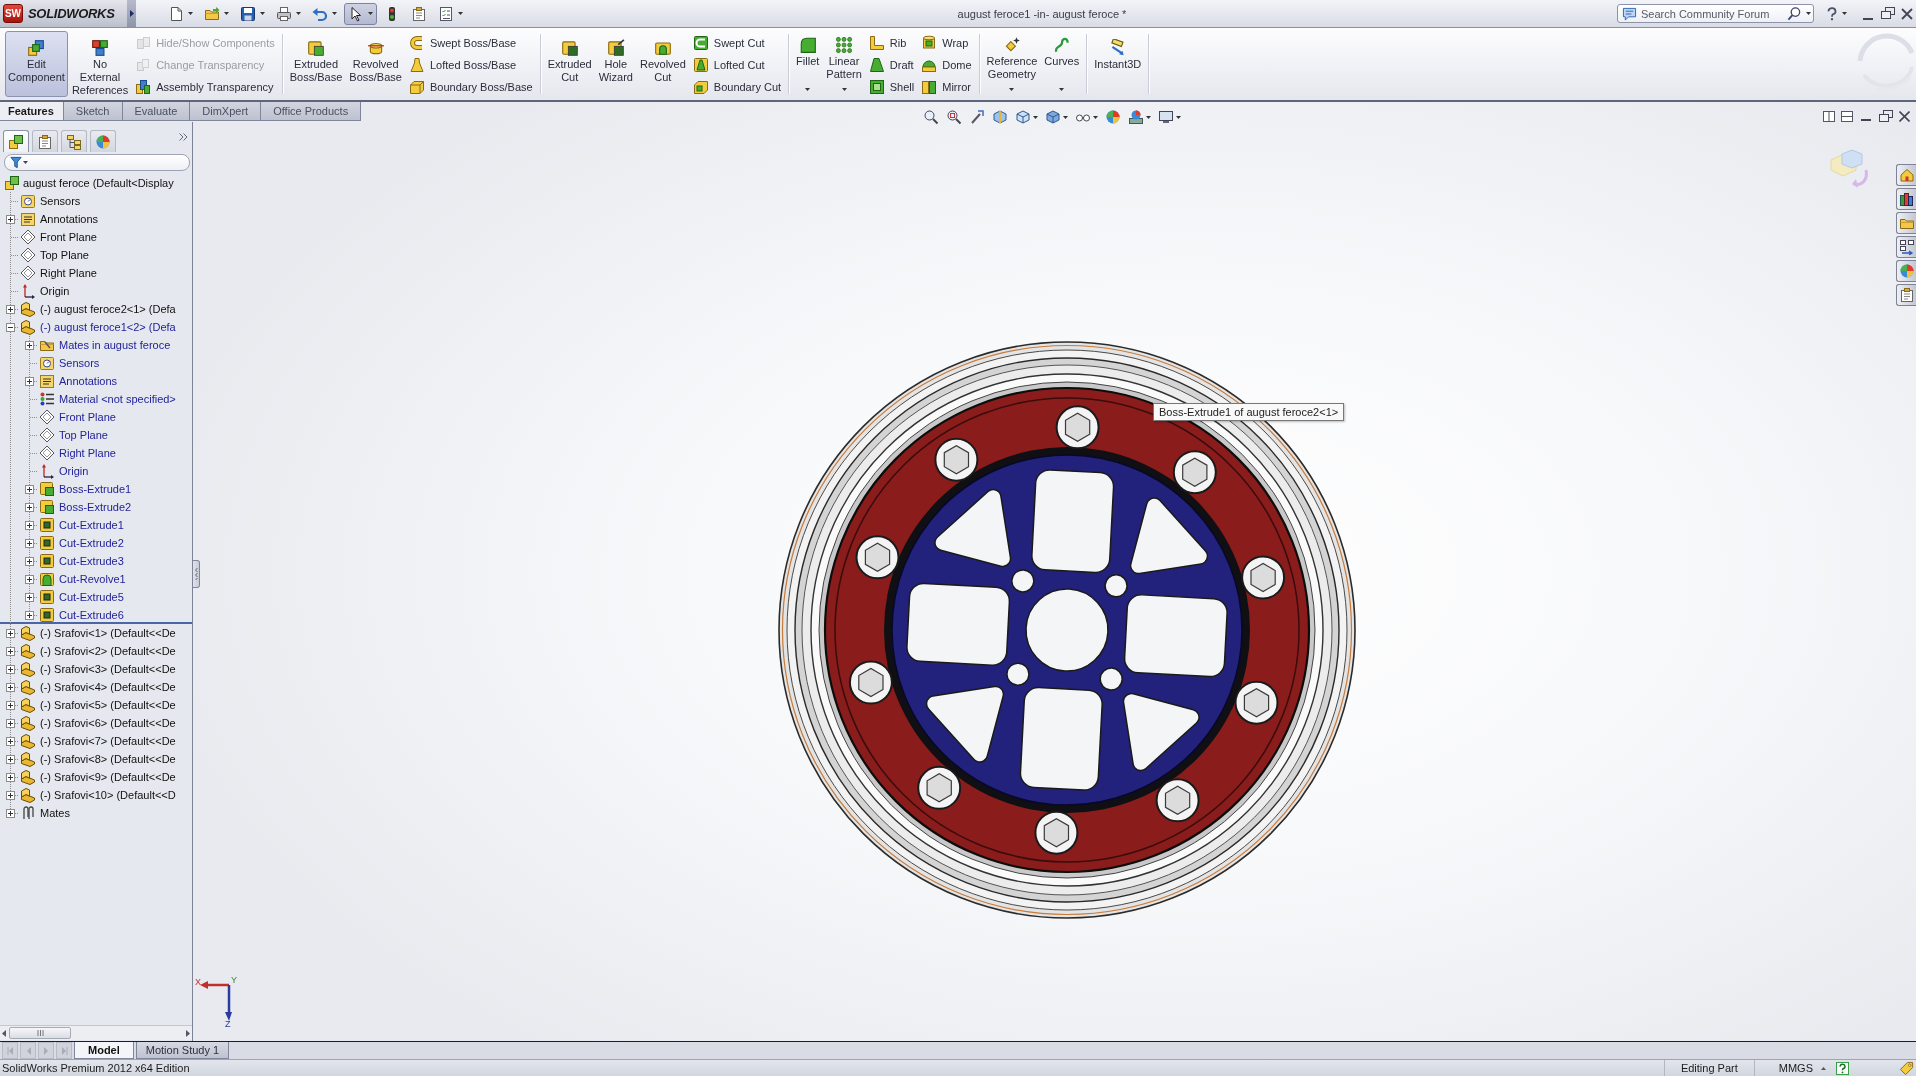 The width and height of the screenshot is (1916, 1076). Describe the element at coordinates (91, 597) in the screenshot. I see `tree-item: Cut-Extrude5` at that location.